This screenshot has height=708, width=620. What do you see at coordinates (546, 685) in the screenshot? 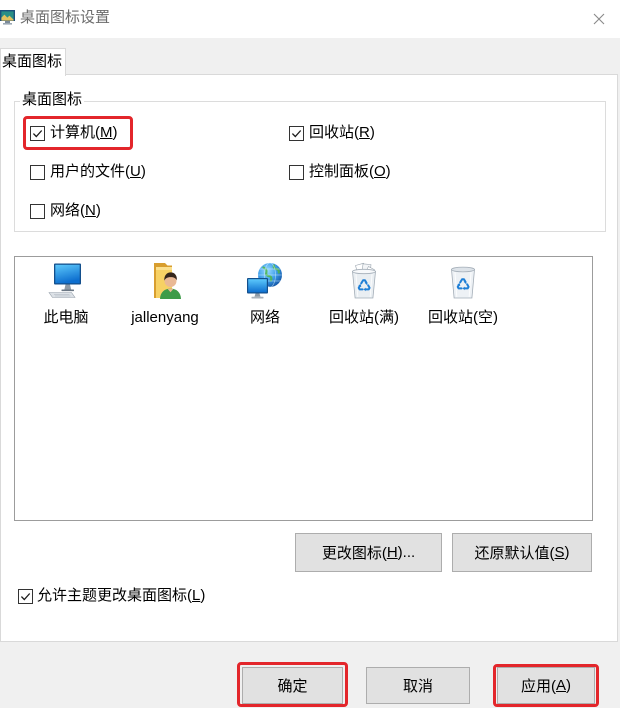
I see `apply-button: 应用(A)` at bounding box center [546, 685].